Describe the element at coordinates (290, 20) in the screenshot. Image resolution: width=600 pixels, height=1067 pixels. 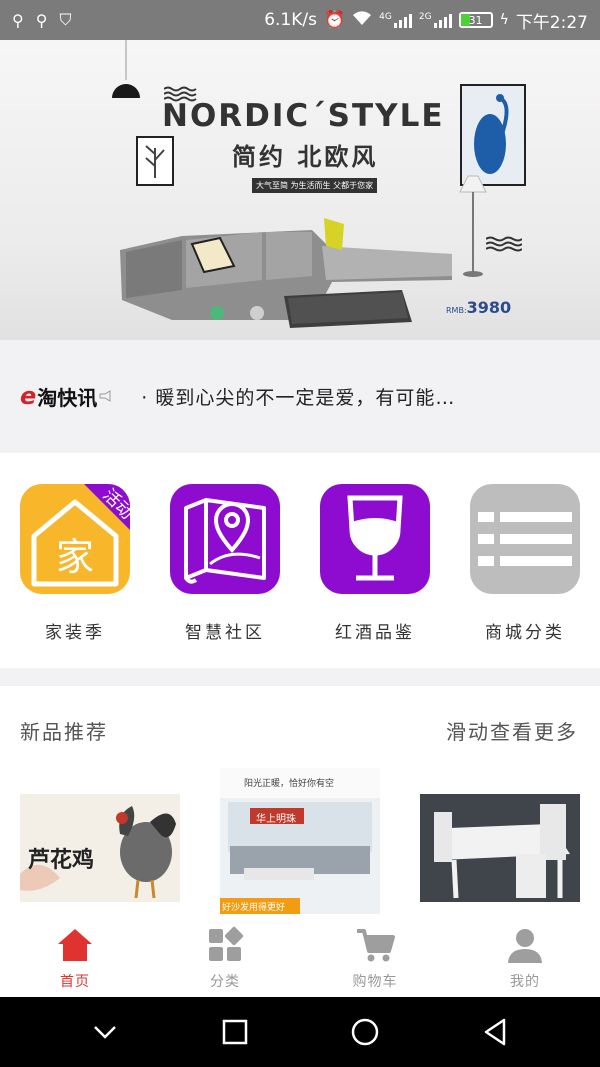
I see `network-speed: 6.1K/s` at that location.